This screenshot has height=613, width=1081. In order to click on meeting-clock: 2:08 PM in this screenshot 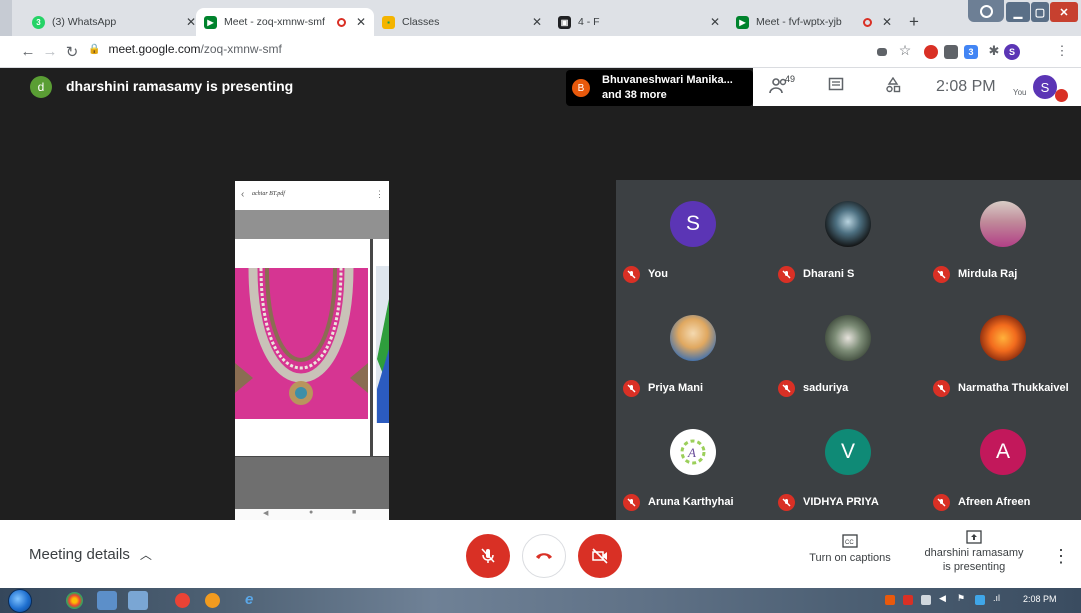, I will do `click(966, 86)`.